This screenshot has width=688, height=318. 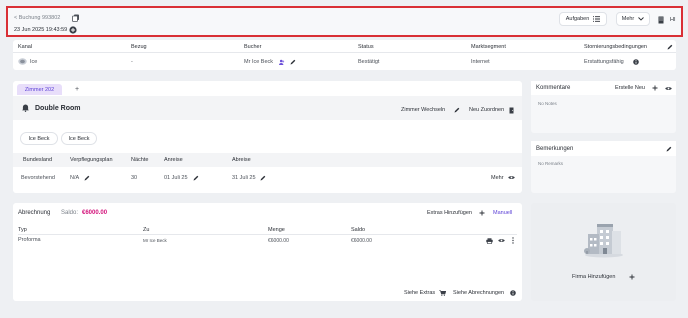 What do you see at coordinates (358, 230) in the screenshot?
I see `col-saldo: Saldo` at bounding box center [358, 230].